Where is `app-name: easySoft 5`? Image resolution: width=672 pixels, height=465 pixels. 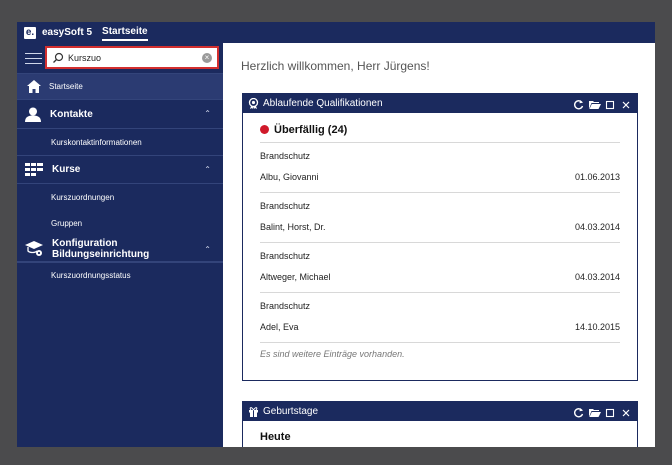
app-name: easySoft 5 is located at coordinates (67, 32).